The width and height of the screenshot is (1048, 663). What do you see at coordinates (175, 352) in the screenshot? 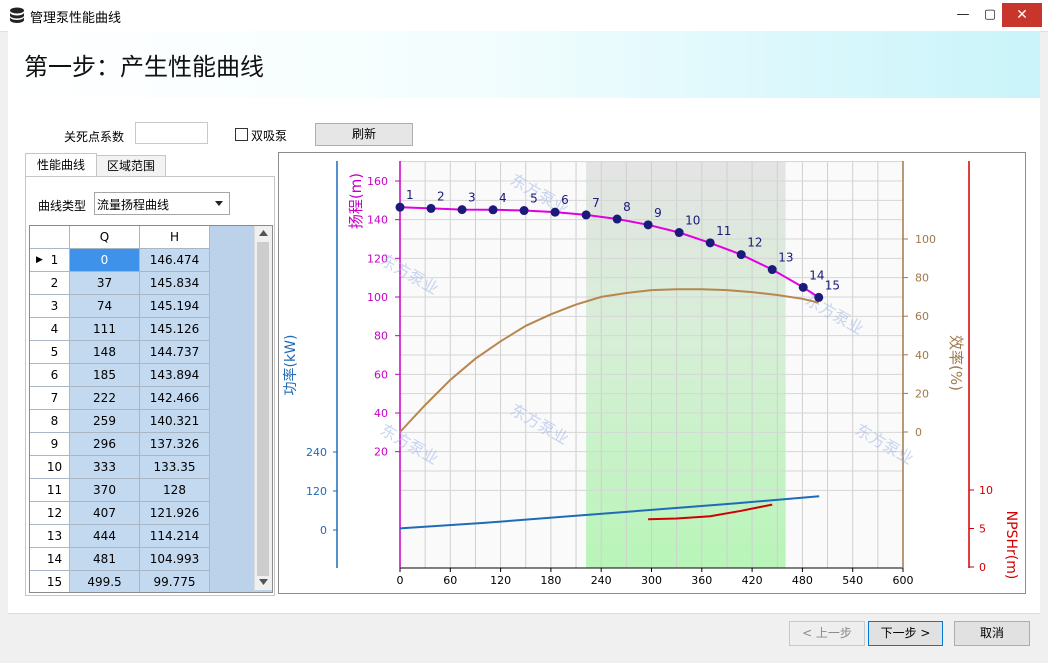
I see `cell-h: 144.737` at bounding box center [175, 352].